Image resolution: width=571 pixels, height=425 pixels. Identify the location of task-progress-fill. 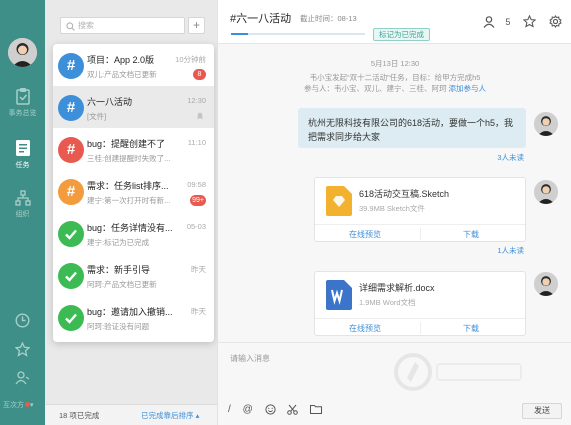
(240, 34).